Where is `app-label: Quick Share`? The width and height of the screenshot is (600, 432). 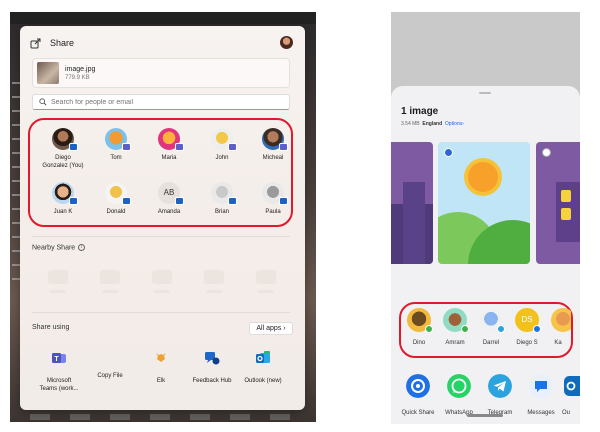
app-label: Quick Share is located at coordinates (418, 413).